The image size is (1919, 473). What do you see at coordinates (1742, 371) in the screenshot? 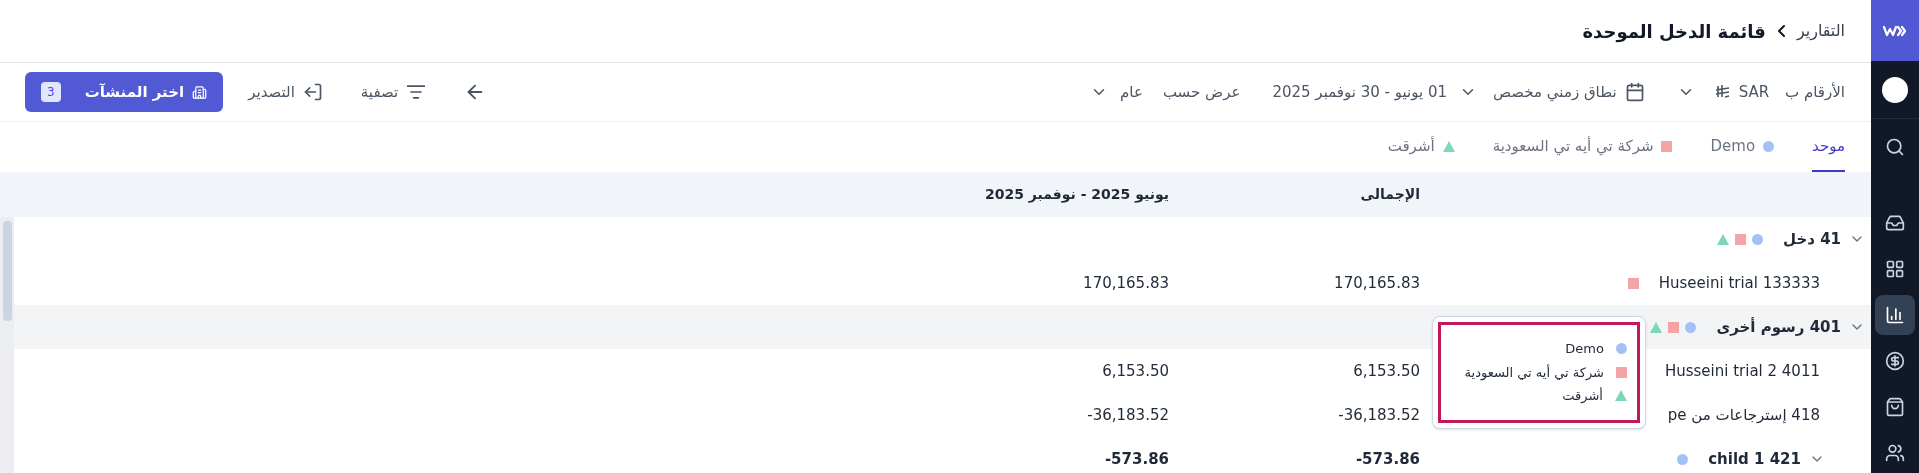
I see `account-name: Husseini trial 2 4011` at bounding box center [1742, 371].